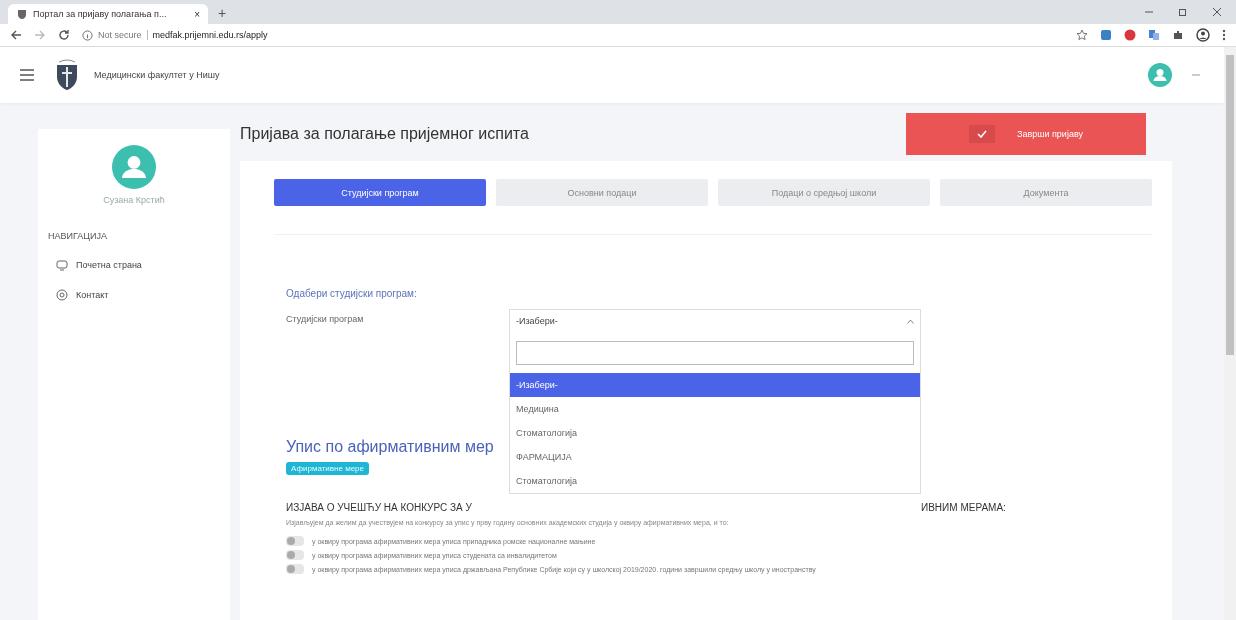 The image size is (1236, 620). I want to click on step-tab: Основни подаци, so click(602, 192).